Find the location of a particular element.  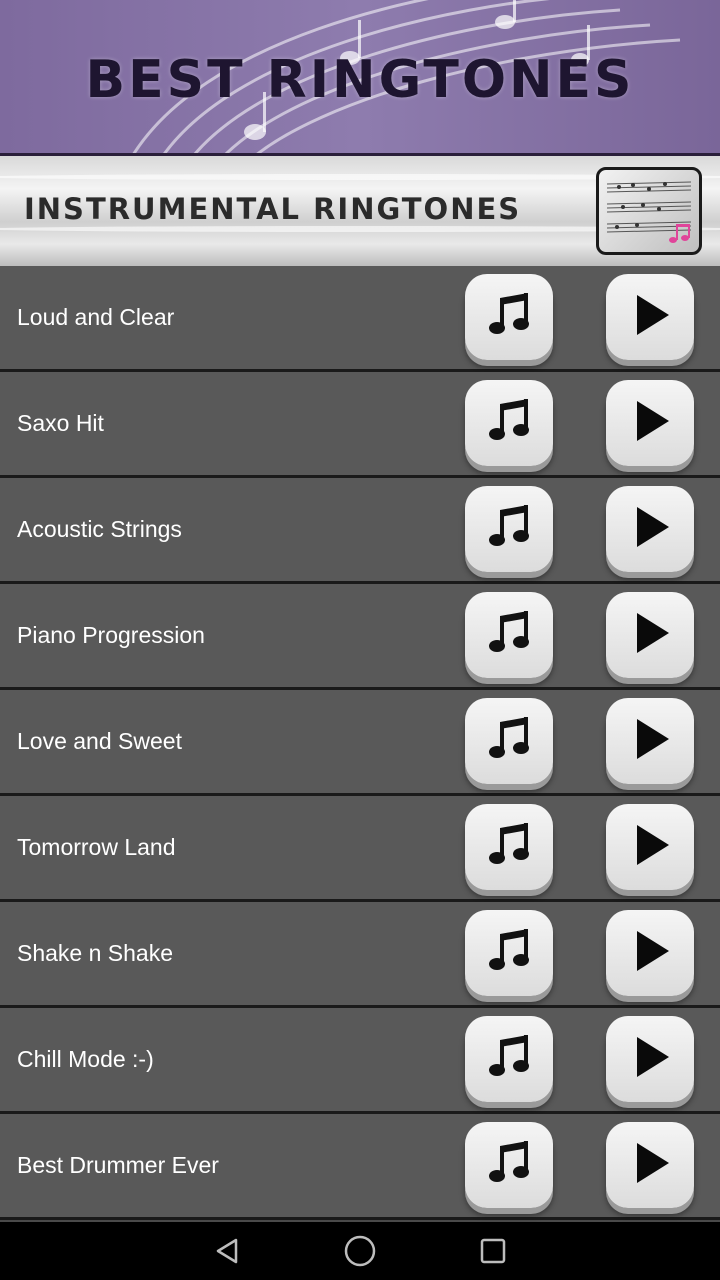

ringtone-name: Best Drummer Ever is located at coordinates (118, 1165).